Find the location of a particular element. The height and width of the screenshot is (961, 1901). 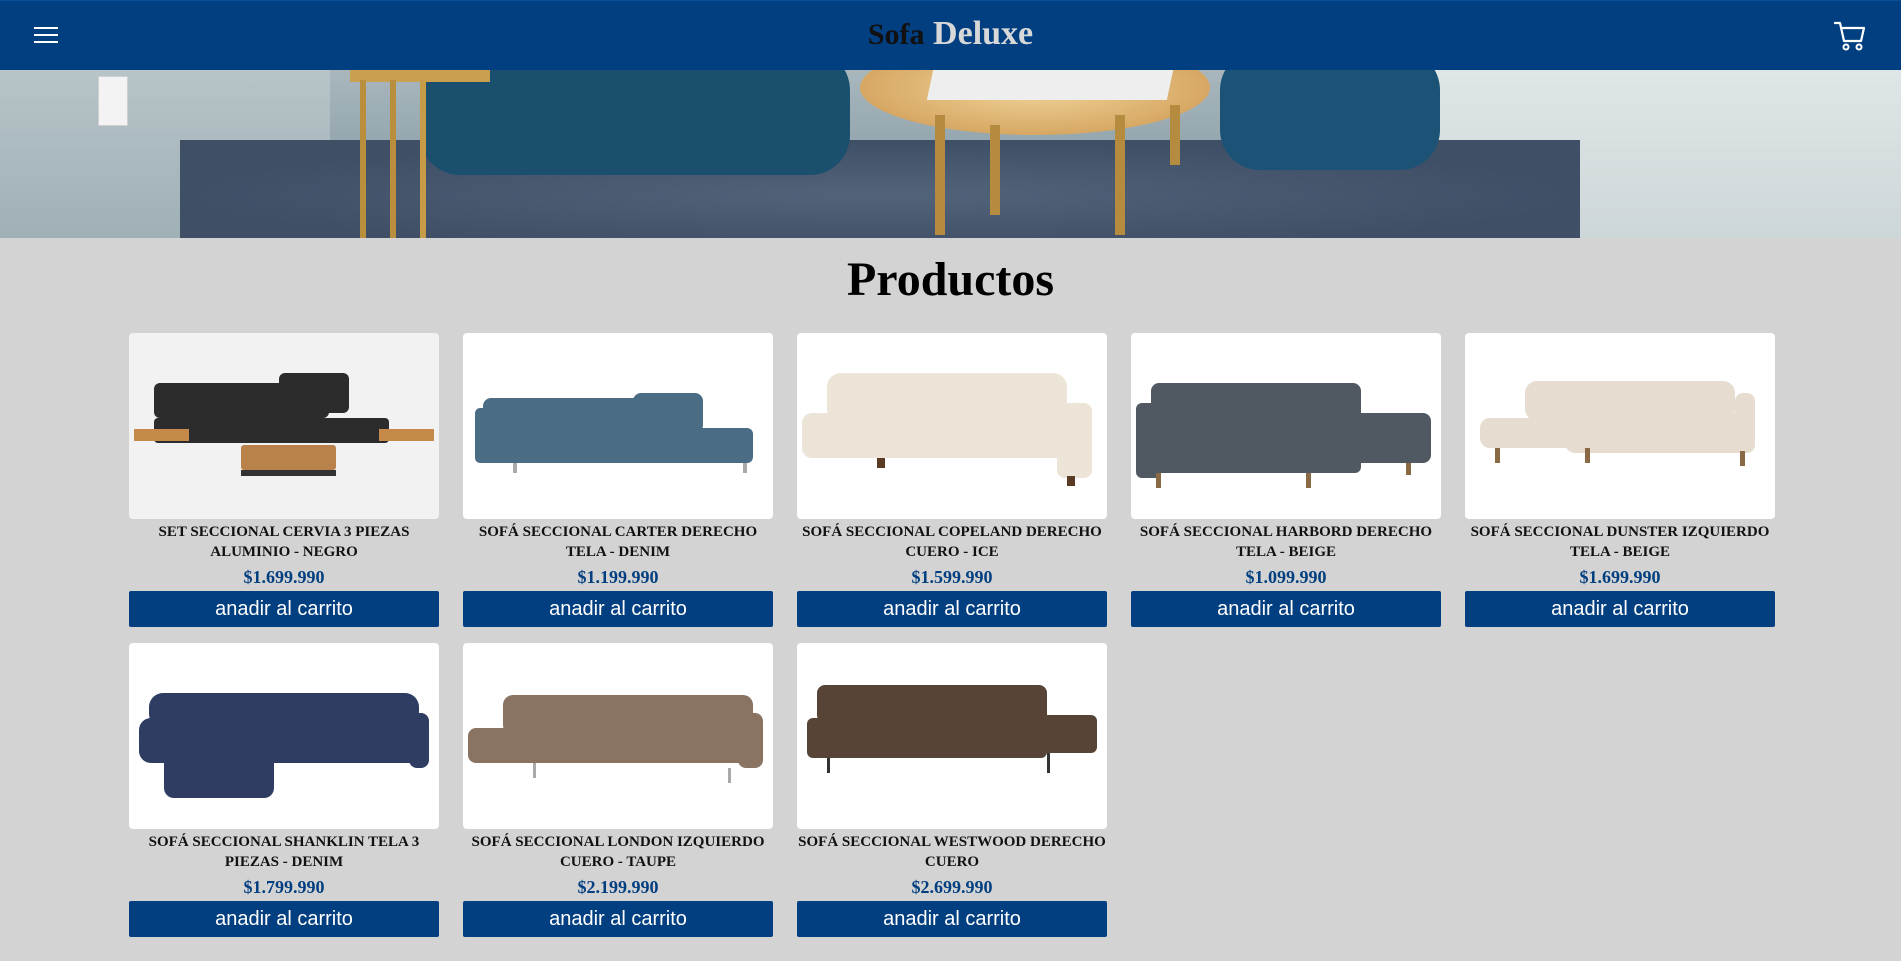

product-price: $2.199.990 is located at coordinates (618, 887).